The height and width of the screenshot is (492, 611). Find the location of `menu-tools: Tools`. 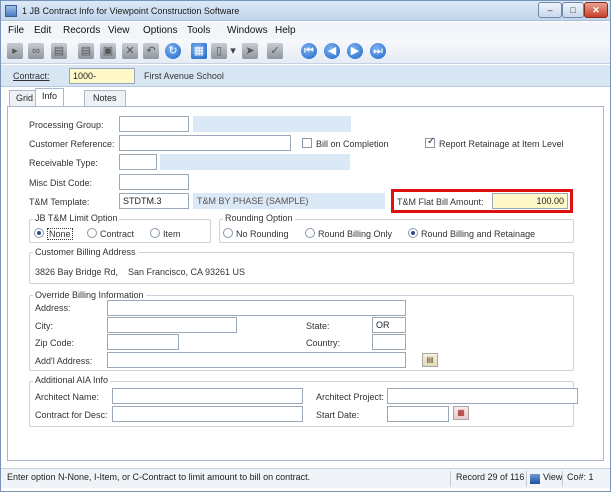

menu-tools: Tools is located at coordinates (198, 30).